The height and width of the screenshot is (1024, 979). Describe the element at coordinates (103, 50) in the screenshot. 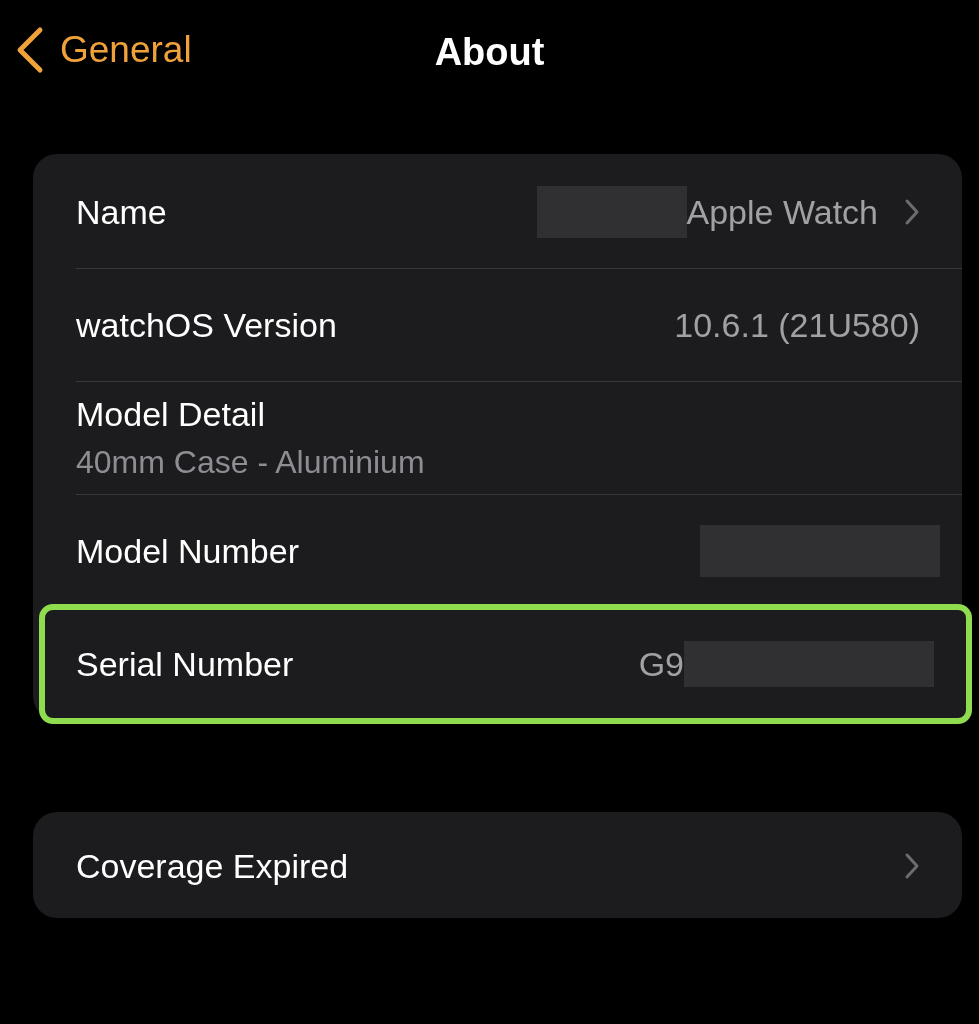

I see `back-button: General` at that location.